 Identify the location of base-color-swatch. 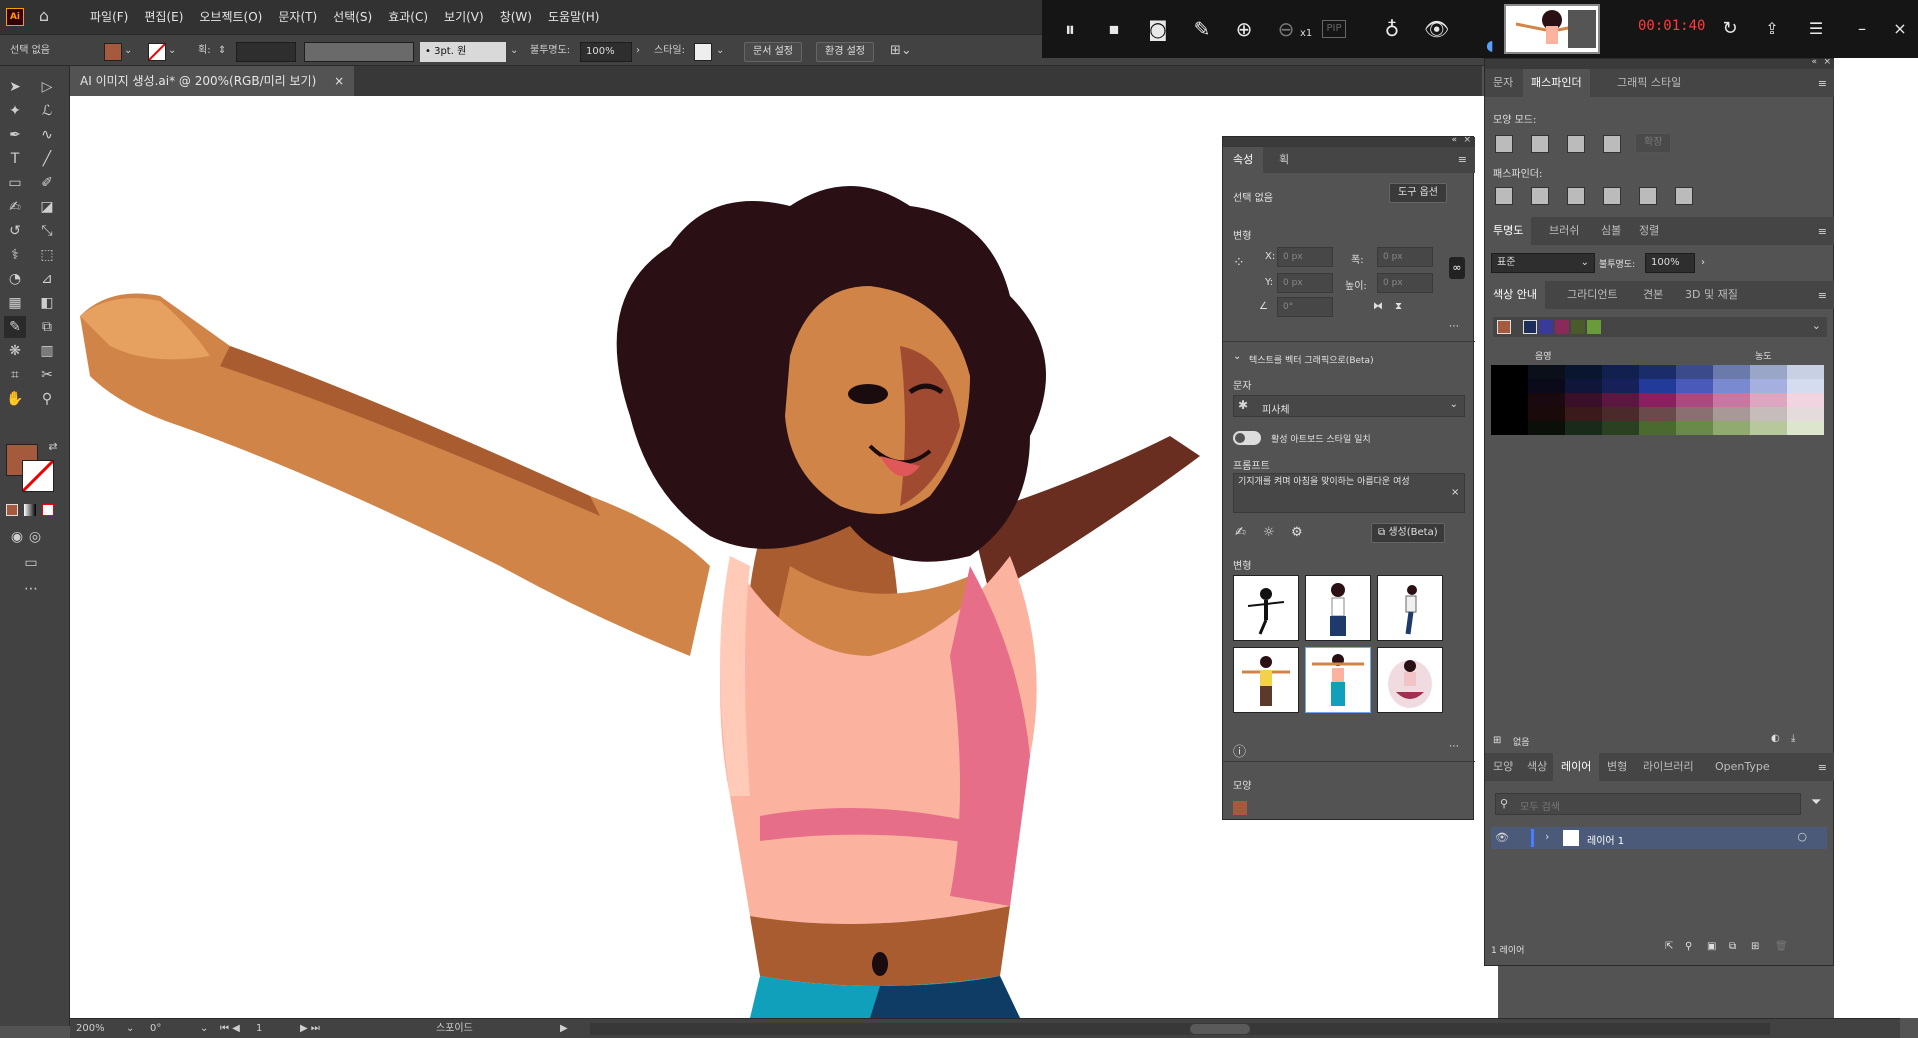
(1504, 327).